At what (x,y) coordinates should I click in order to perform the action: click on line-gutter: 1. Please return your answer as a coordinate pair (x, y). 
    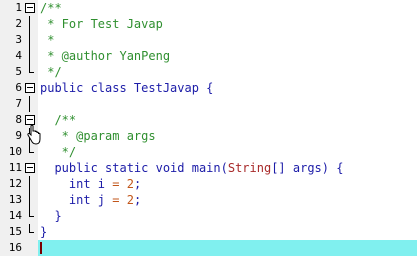
    Looking at the image, I should click on (19, 8).